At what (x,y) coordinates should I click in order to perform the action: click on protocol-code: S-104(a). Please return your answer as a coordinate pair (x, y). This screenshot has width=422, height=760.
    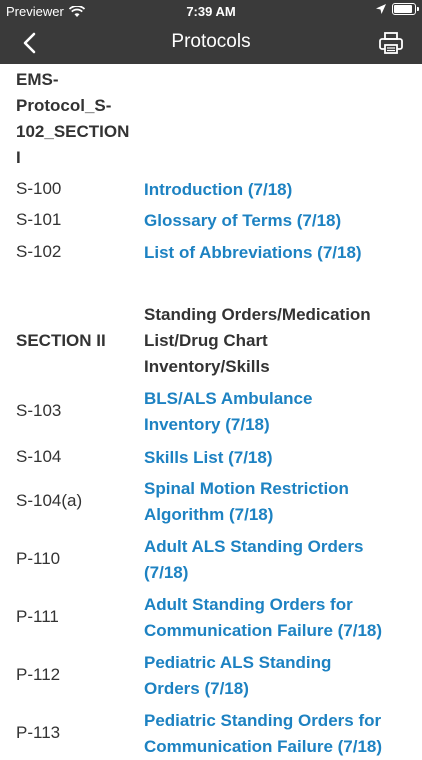
    Looking at the image, I should click on (49, 500).